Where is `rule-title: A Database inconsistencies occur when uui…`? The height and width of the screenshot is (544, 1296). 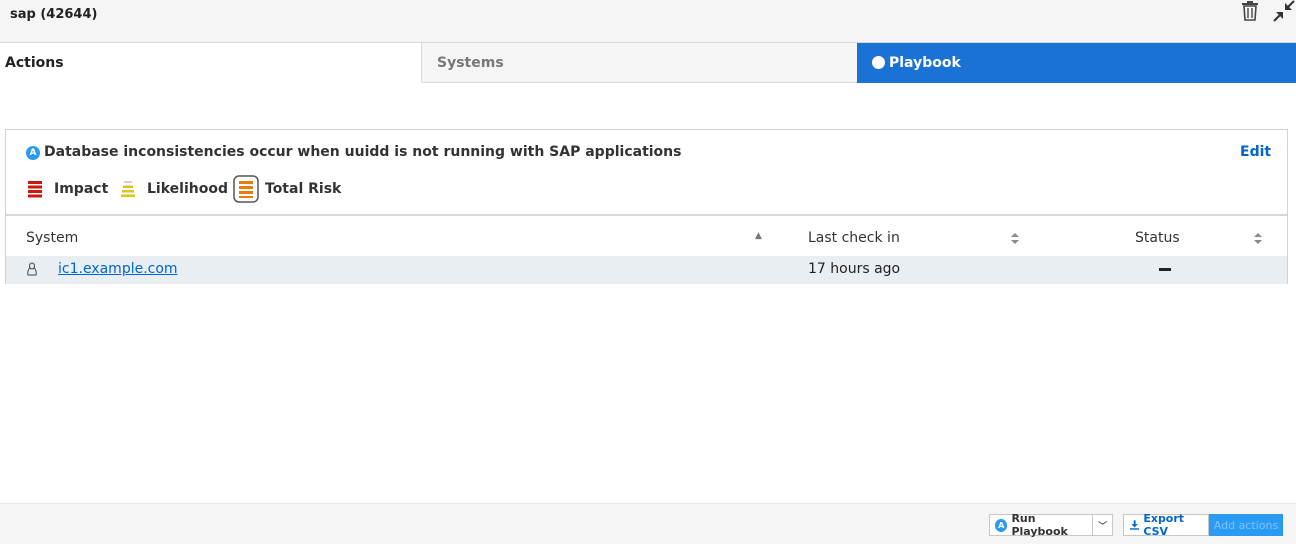 rule-title: A Database inconsistencies occur when uui… is located at coordinates (353, 152).